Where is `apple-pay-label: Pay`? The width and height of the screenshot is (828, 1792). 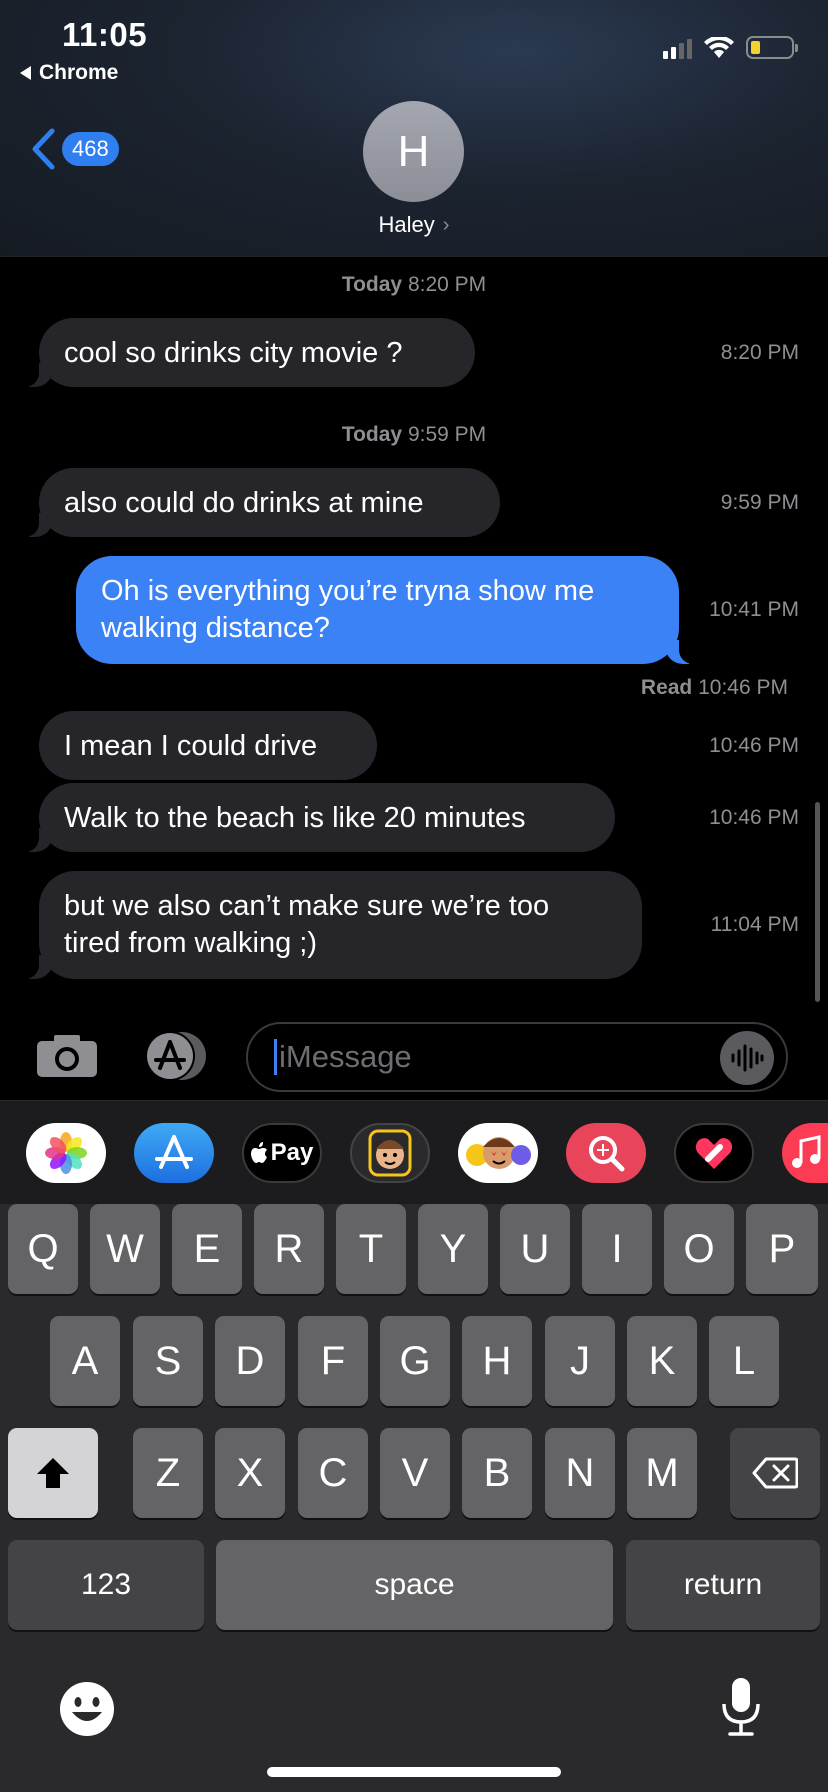 apple-pay-label: Pay is located at coordinates (292, 1152).